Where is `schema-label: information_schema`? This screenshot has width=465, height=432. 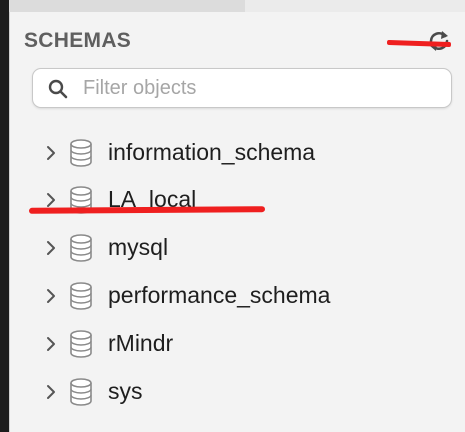 schema-label: information_schema is located at coordinates (212, 152).